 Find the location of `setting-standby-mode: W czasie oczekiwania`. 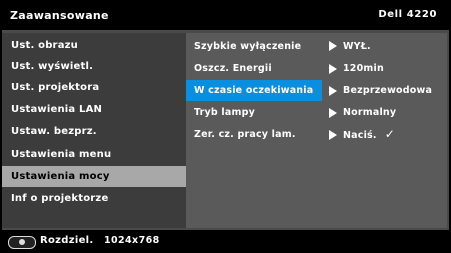

setting-standby-mode: W czasie oczekiwania is located at coordinates (254, 90).